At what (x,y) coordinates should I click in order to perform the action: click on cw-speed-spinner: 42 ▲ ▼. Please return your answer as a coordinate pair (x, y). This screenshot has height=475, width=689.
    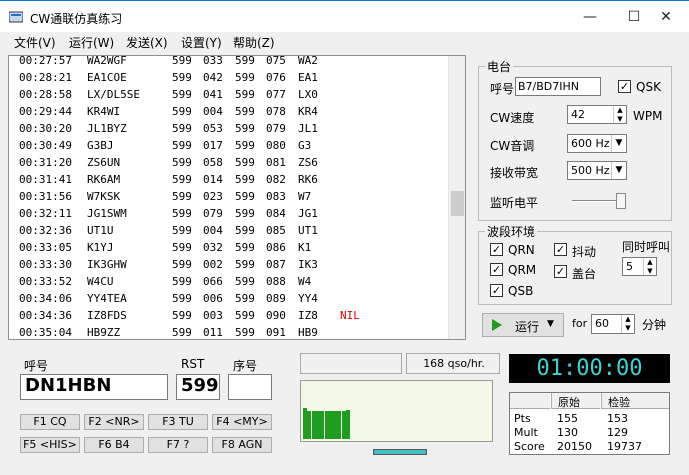
    Looking at the image, I should click on (597, 114).